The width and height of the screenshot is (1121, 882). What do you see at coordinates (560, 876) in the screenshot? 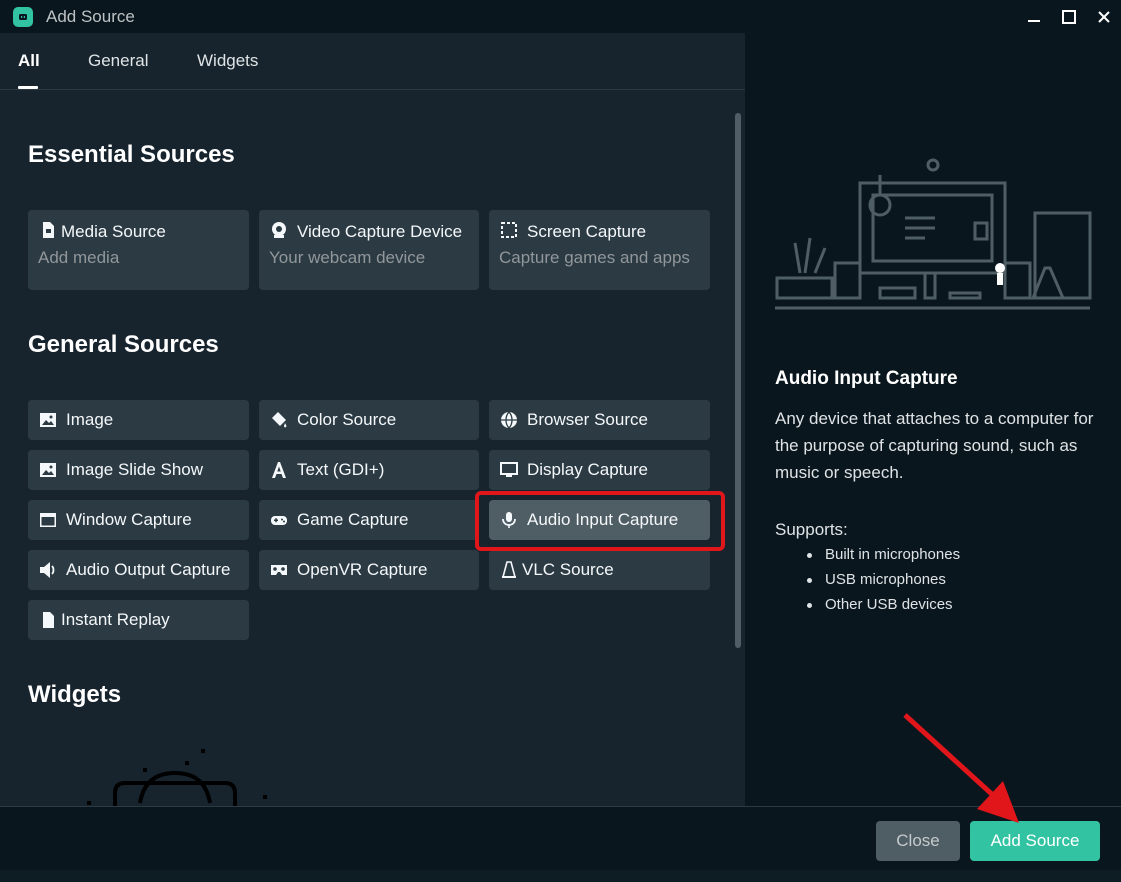
I see `bottom-strip` at bounding box center [560, 876].